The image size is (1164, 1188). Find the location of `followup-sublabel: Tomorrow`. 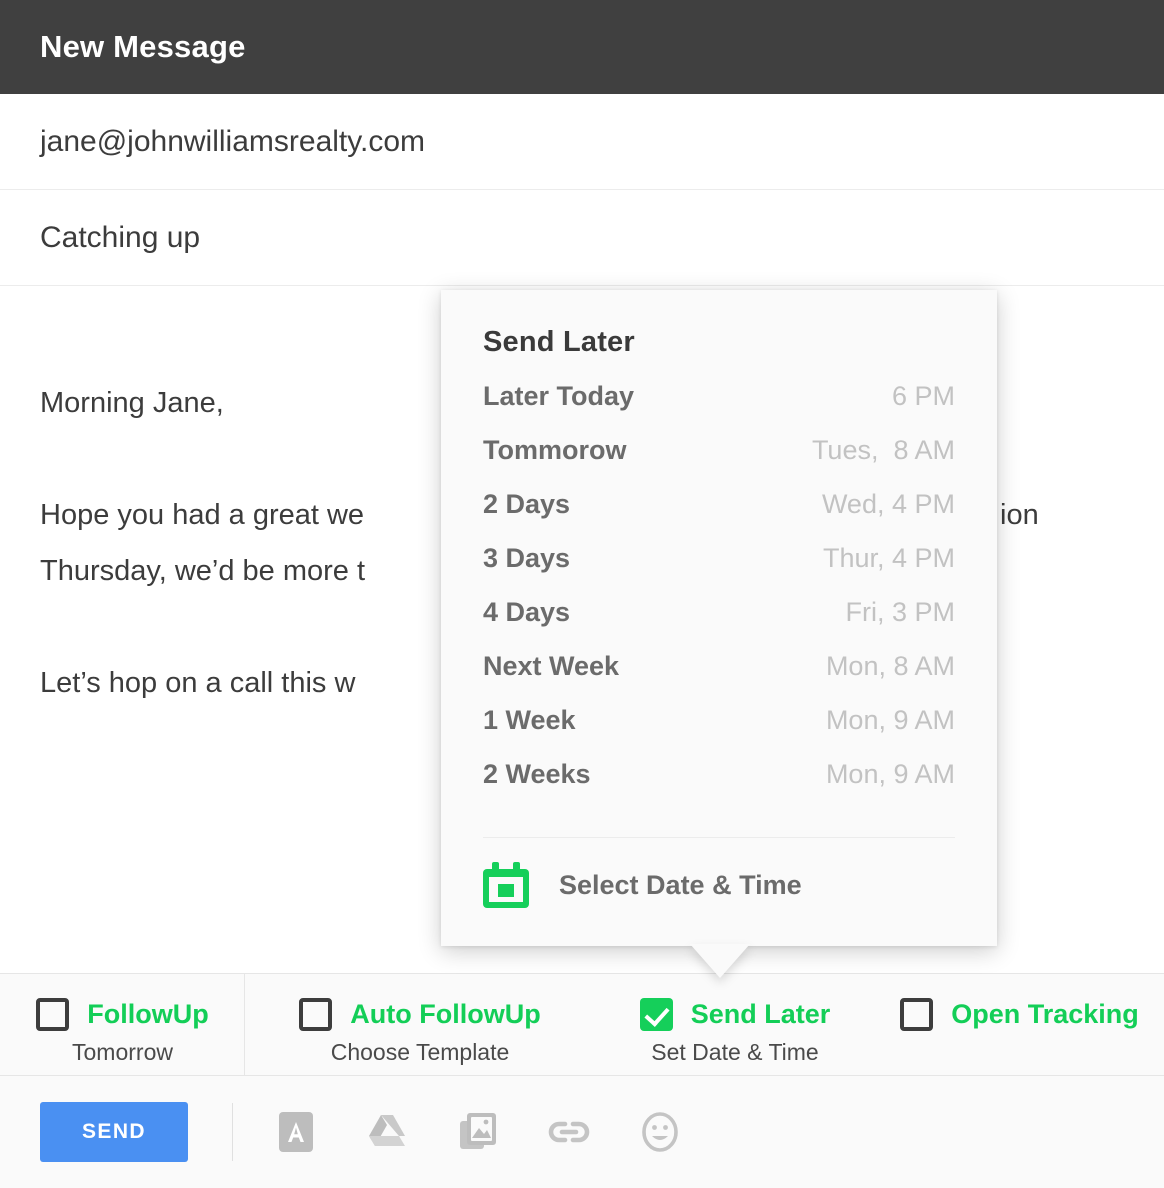

followup-sublabel: Tomorrow is located at coordinates (122, 1052).